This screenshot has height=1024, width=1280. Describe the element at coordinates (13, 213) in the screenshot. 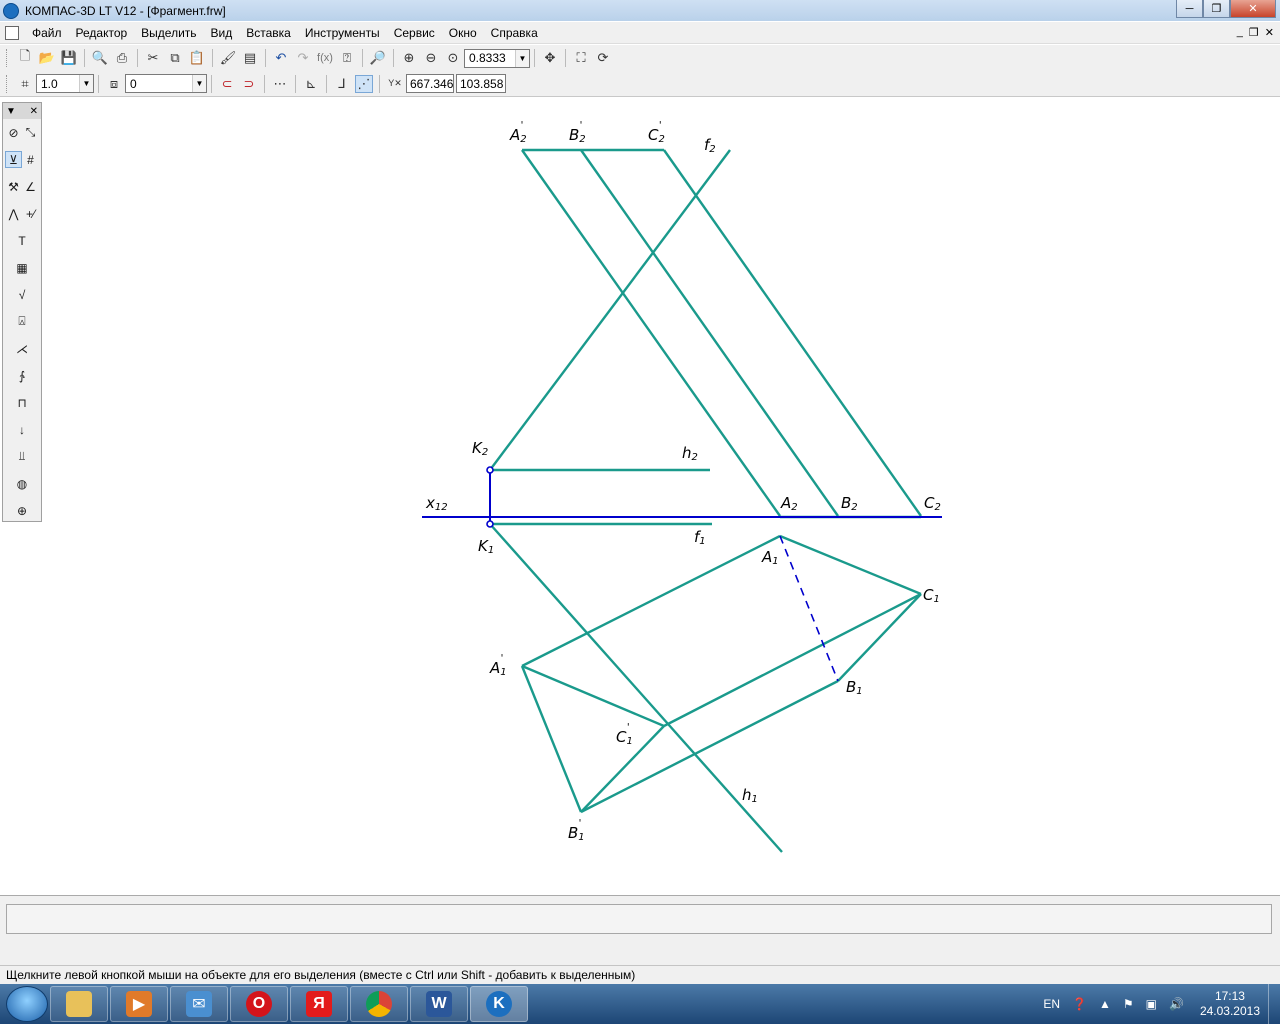

I see `parametrization-icon: ⋀` at that location.